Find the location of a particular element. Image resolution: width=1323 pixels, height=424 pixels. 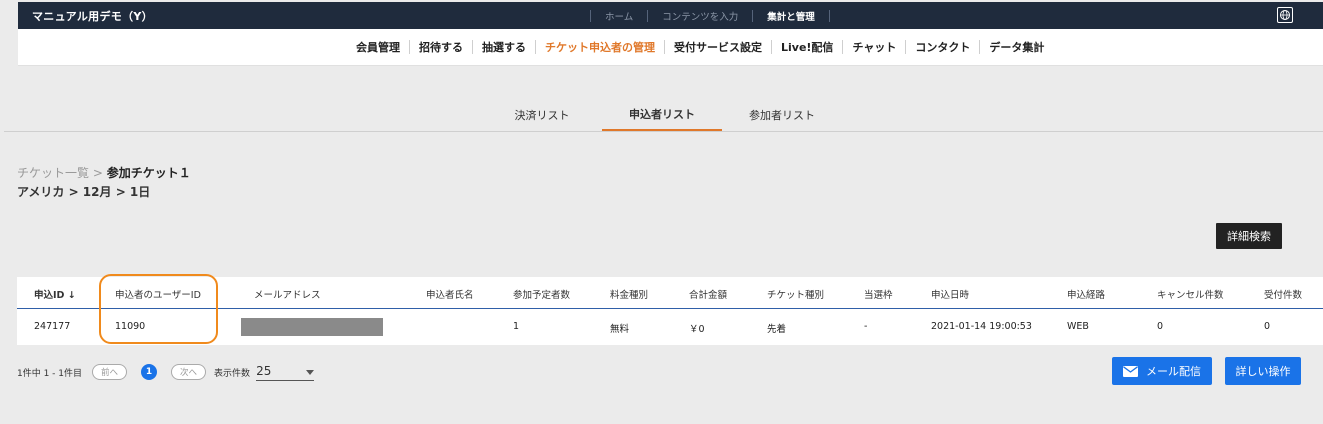

header-channel: 申込経路 is located at coordinates (1086, 295).